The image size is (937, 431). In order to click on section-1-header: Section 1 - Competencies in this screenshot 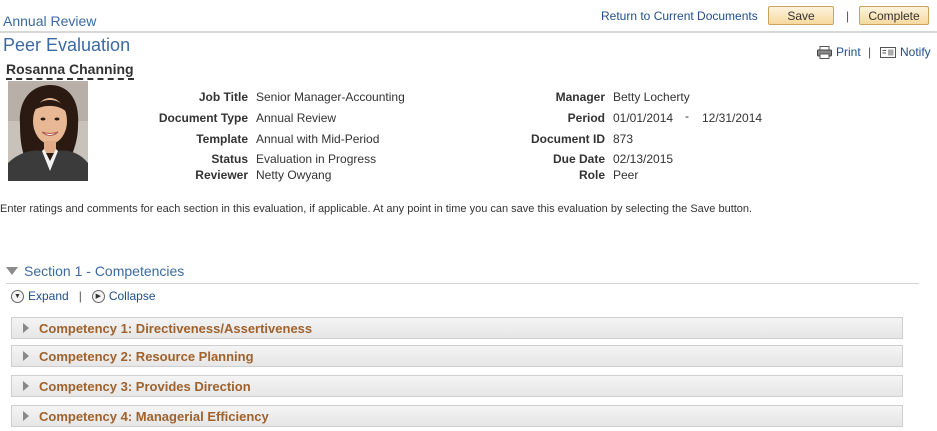, I will do `click(95, 271)`.